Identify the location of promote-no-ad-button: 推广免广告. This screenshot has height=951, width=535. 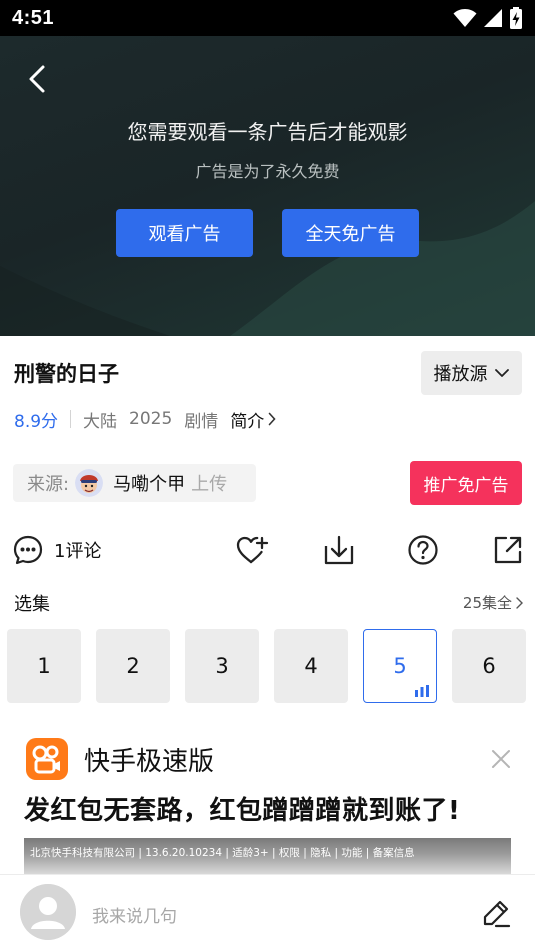
(466, 483).